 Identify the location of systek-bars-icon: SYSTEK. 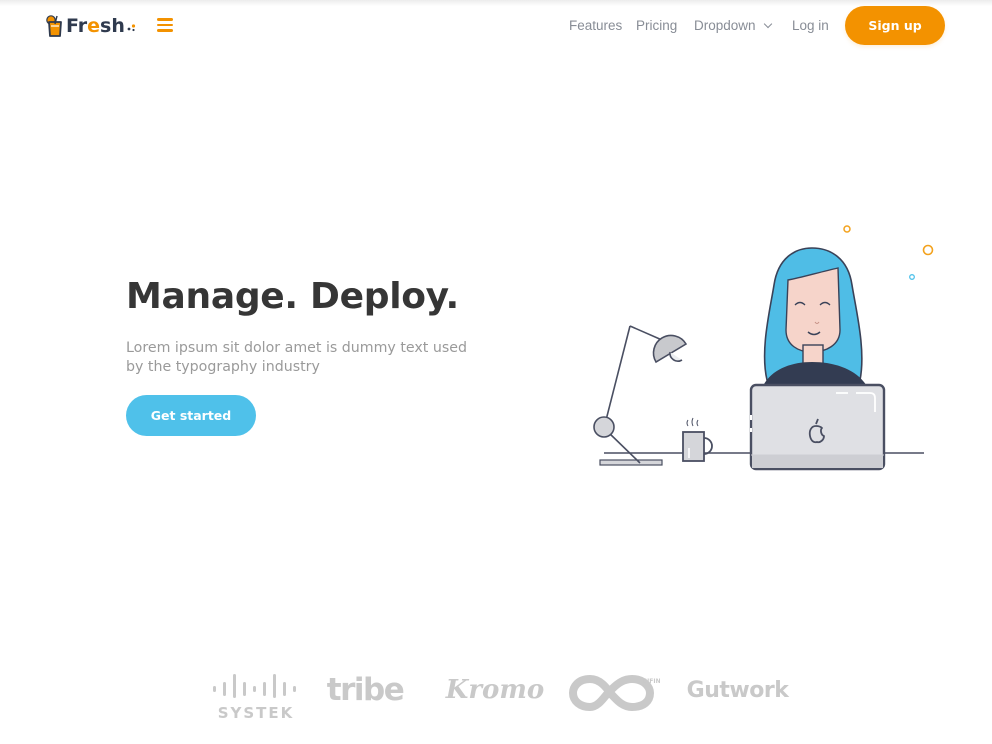
(254, 697).